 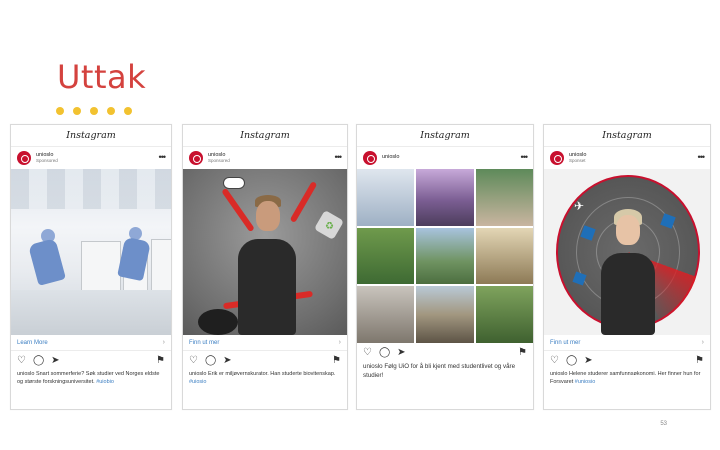 What do you see at coordinates (265, 252) in the screenshot?
I see `post-image-student-with-pipe: ♻` at bounding box center [265, 252].